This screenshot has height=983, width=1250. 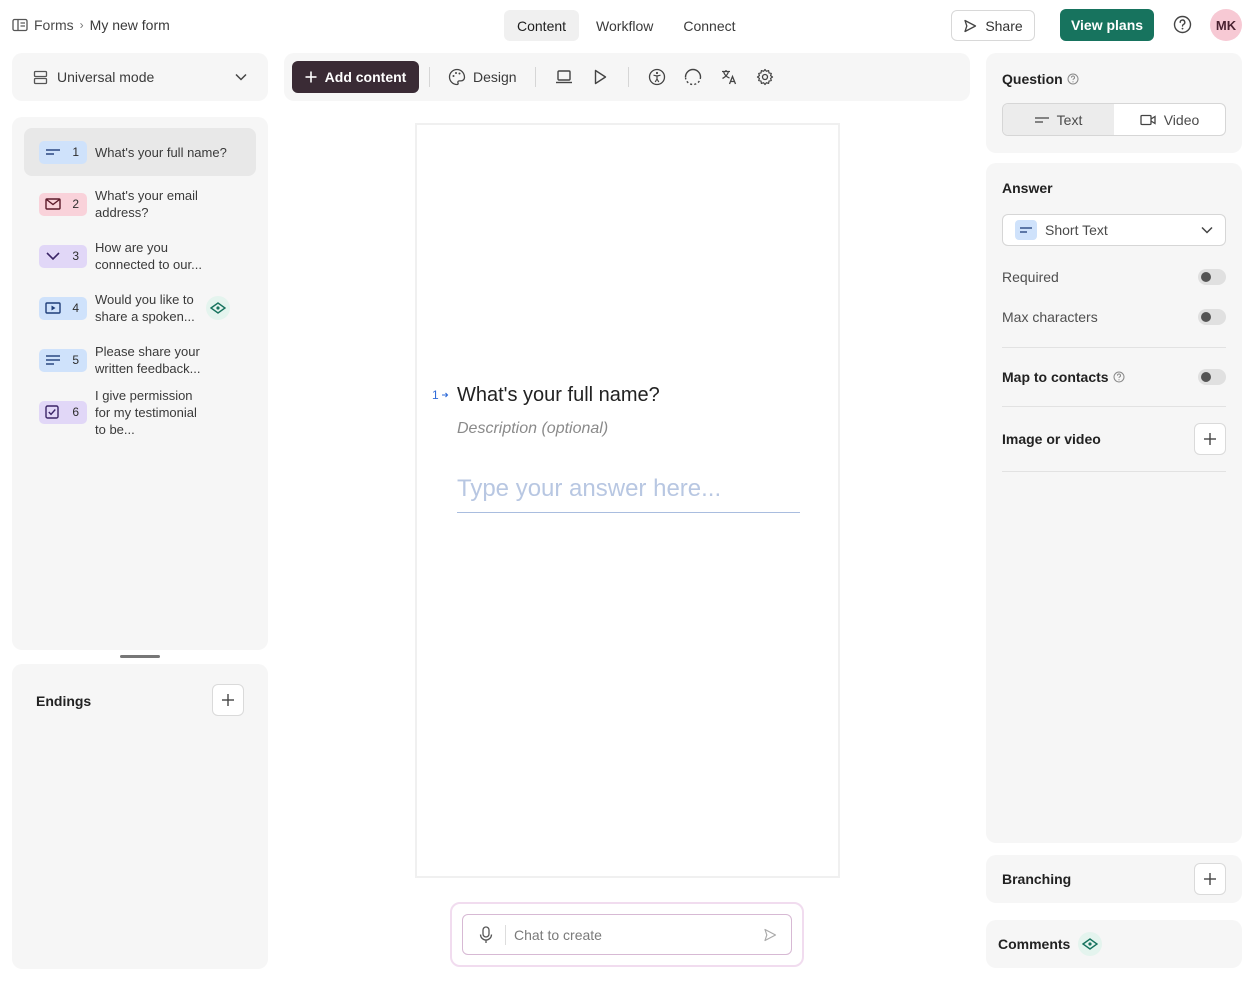 I want to click on breadcrumb-forms-link: Forms, so click(x=54, y=25).